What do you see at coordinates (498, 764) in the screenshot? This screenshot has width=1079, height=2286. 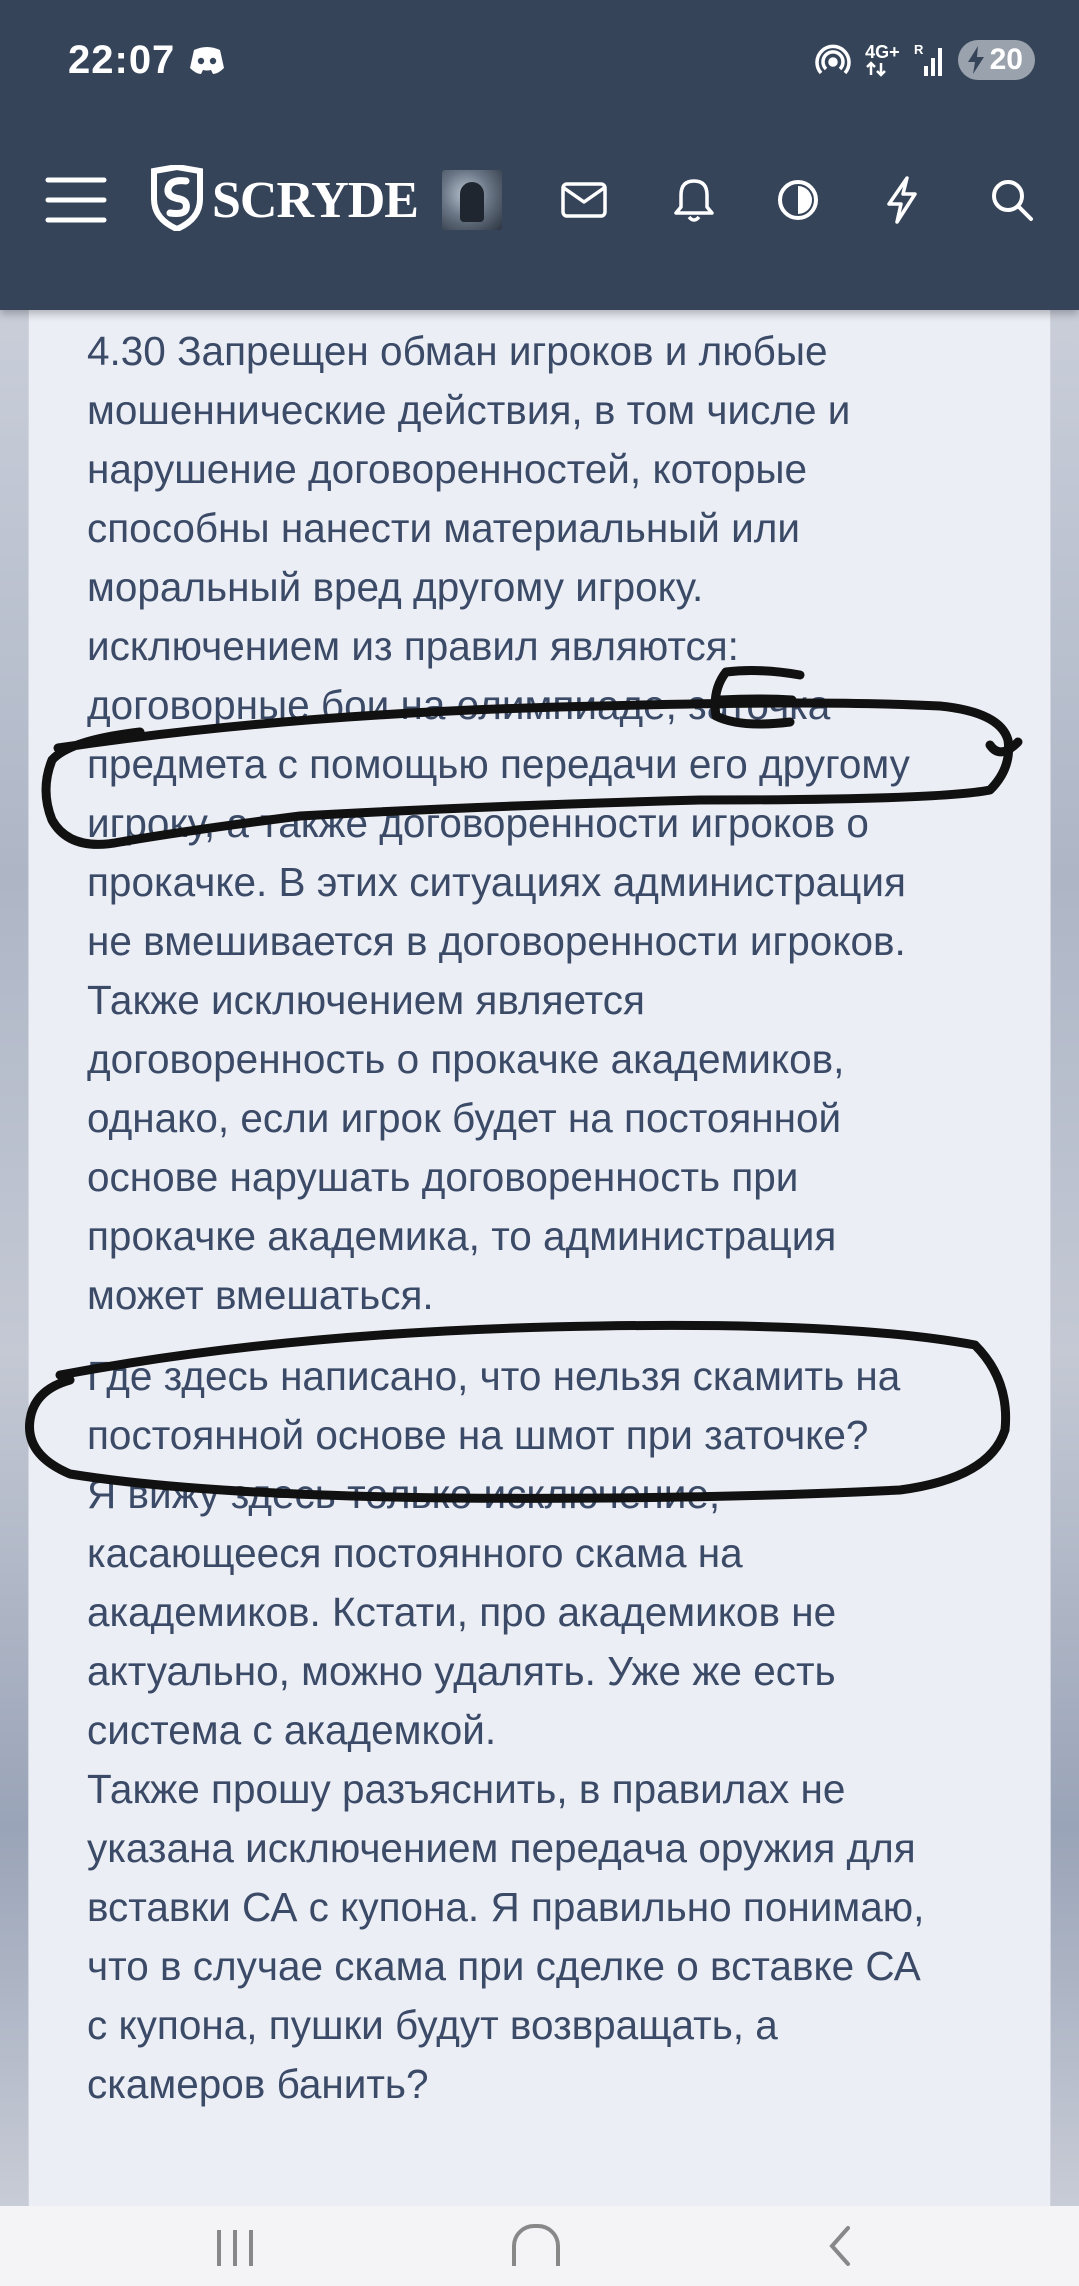 I see `text-line: предмета с помощью передачи его другому` at bounding box center [498, 764].